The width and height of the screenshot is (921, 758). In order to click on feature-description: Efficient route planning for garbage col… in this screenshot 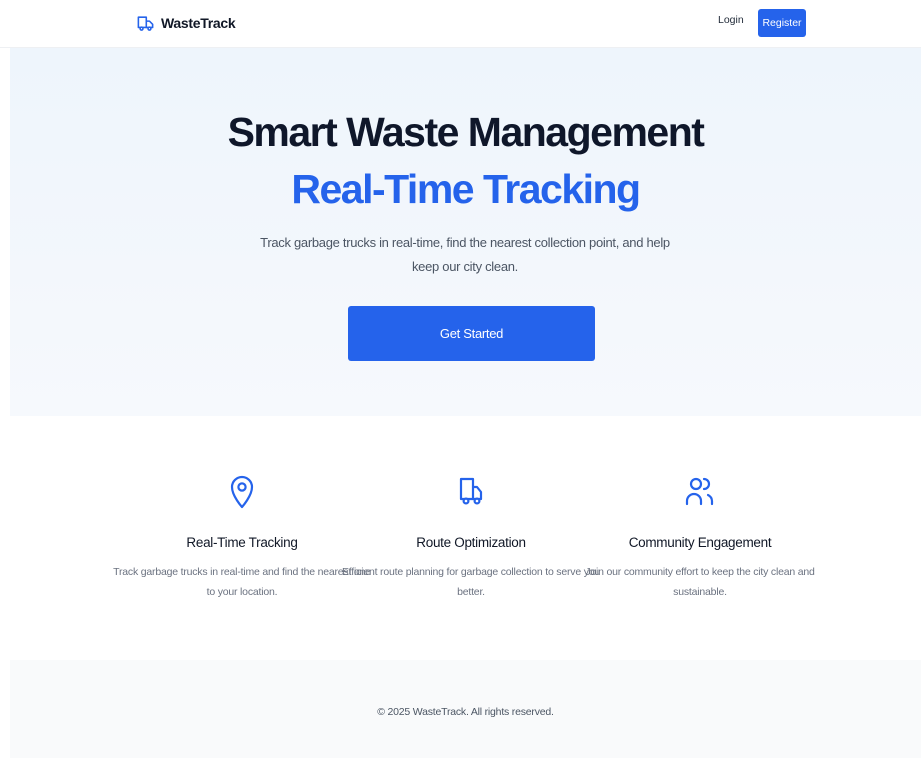, I will do `click(471, 582)`.